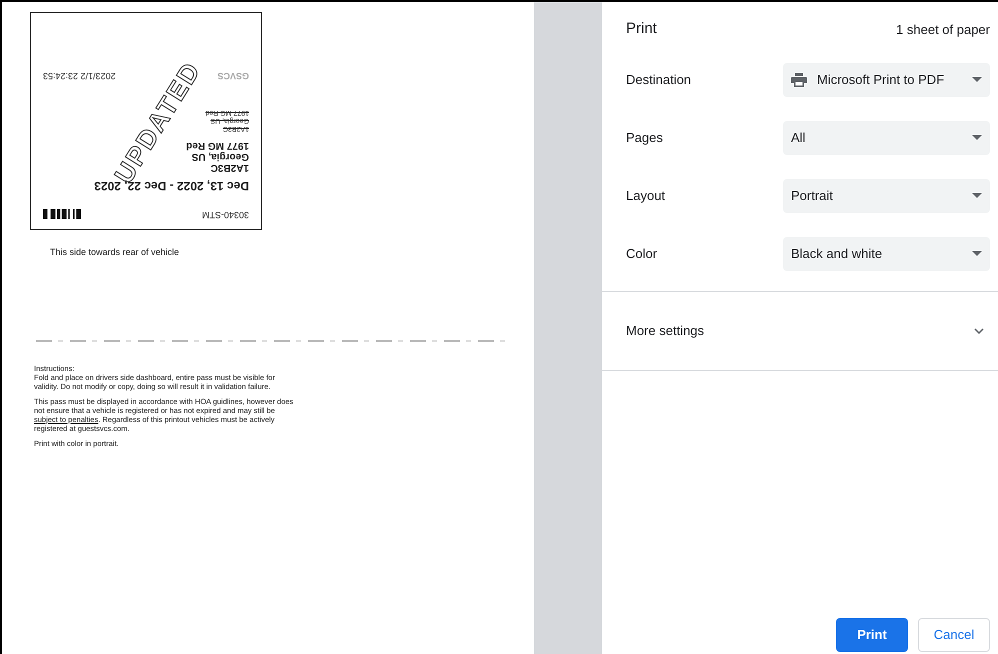 This screenshot has height=654, width=998. Describe the element at coordinates (642, 253) in the screenshot. I see `setting-label: Color` at that location.